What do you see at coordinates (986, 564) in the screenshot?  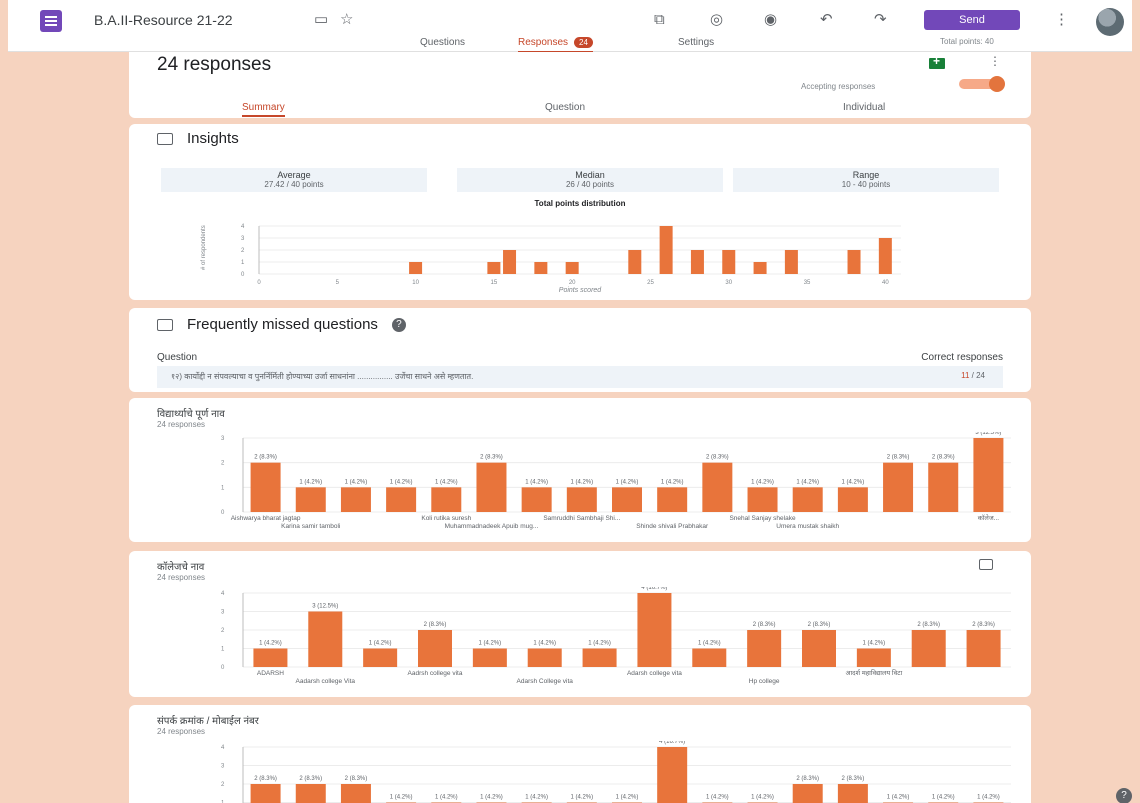 I see `copy-chart-icon` at bounding box center [986, 564].